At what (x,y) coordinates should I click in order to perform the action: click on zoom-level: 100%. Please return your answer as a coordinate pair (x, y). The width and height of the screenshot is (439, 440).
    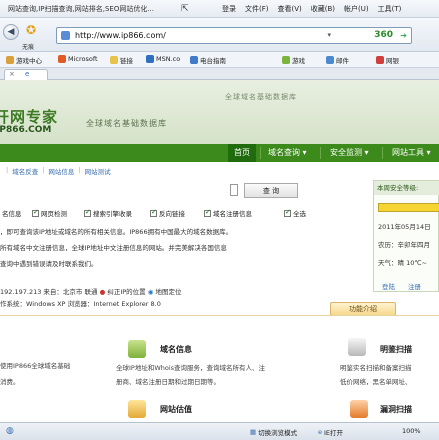
    Looking at the image, I should click on (411, 431).